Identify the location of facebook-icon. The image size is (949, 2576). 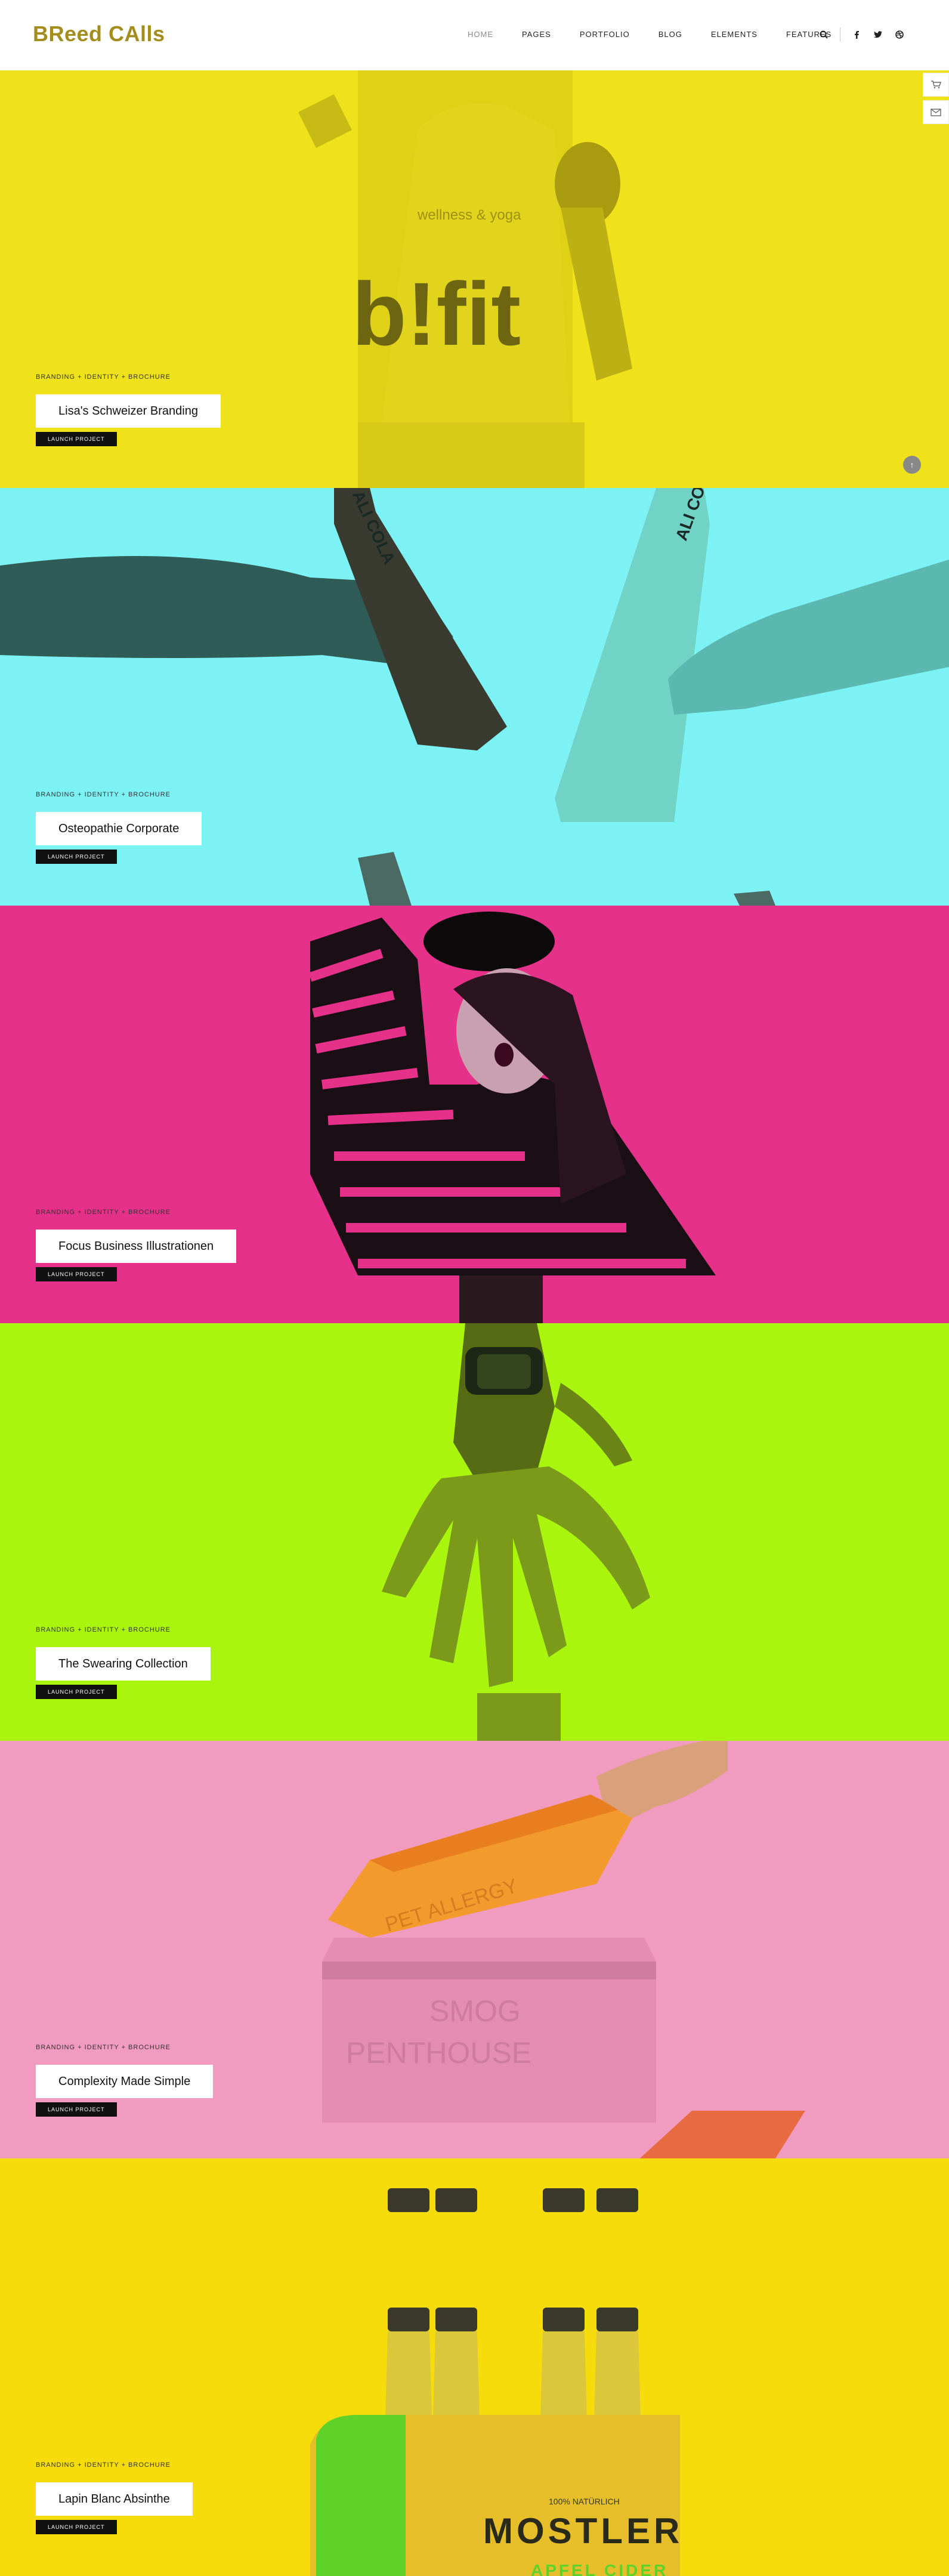
(856, 34).